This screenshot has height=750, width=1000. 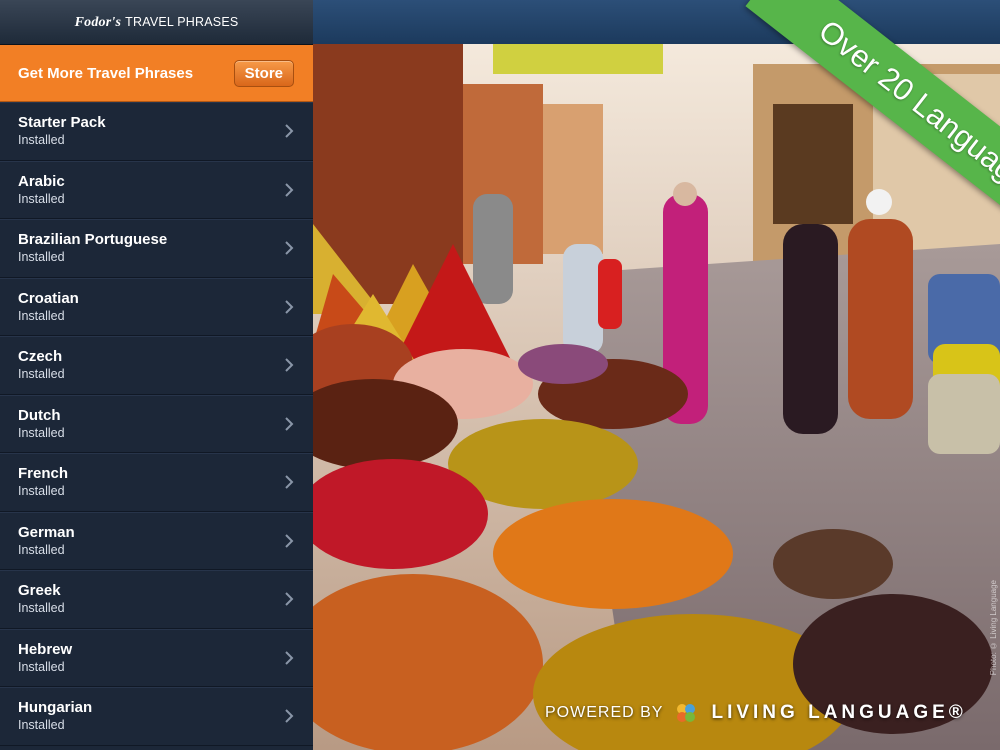 I want to click on list-item: Greek Installed, so click(x=156, y=599).